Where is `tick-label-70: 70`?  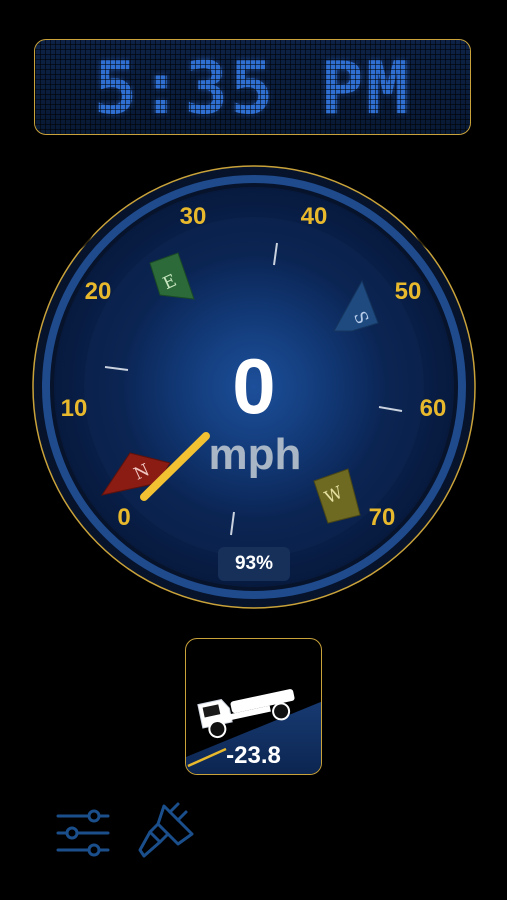
tick-label-70: 70 is located at coordinates (382, 517).